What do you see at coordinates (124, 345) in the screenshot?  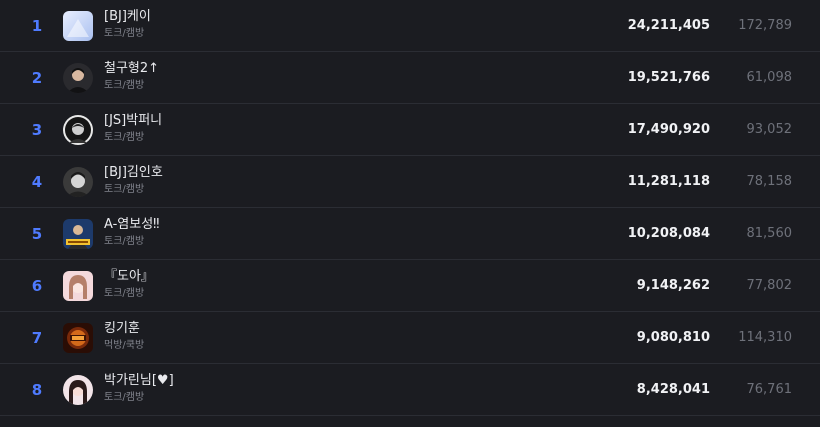 I see `stream-category: 먹방/쿡방` at bounding box center [124, 345].